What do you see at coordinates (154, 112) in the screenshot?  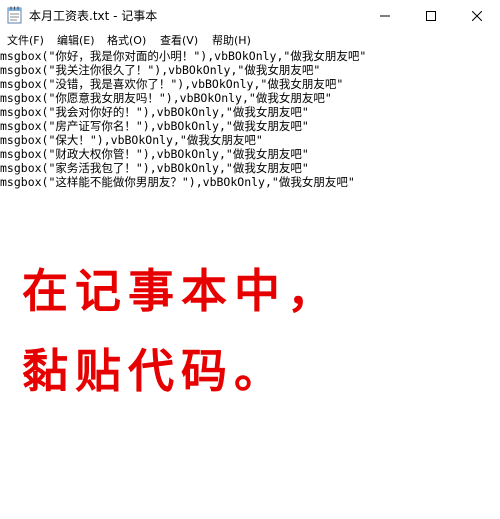 I see `code-line: msgbox("我会对你好的！"),vbBOkOnly,"做我女朋友吧"` at bounding box center [154, 112].